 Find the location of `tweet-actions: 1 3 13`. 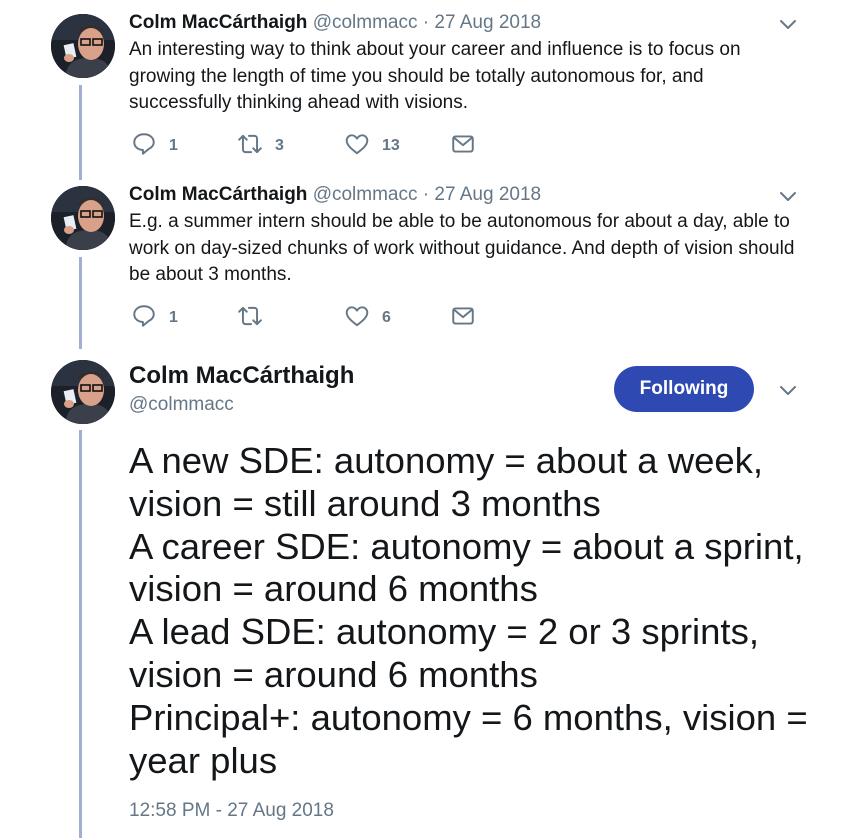

tweet-actions: 1 3 13 is located at coordinates (329, 146).